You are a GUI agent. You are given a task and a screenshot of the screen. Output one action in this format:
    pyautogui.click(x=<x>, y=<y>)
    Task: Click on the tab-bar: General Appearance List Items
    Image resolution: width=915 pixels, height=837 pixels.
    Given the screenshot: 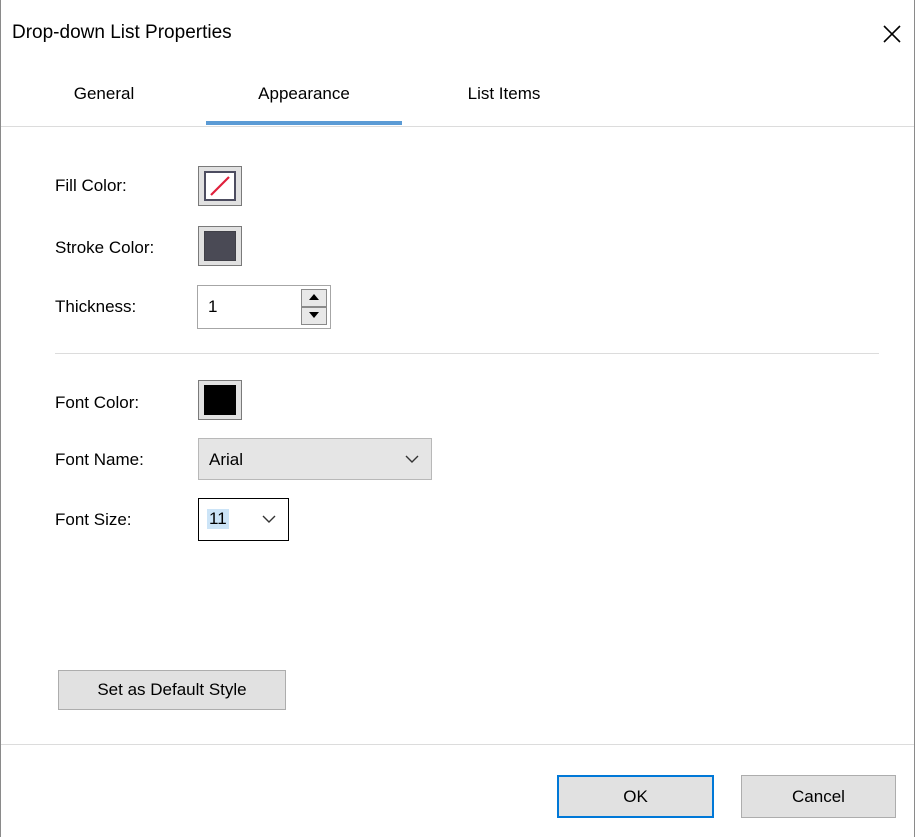 What is the action you would take?
    pyautogui.click(x=457, y=98)
    